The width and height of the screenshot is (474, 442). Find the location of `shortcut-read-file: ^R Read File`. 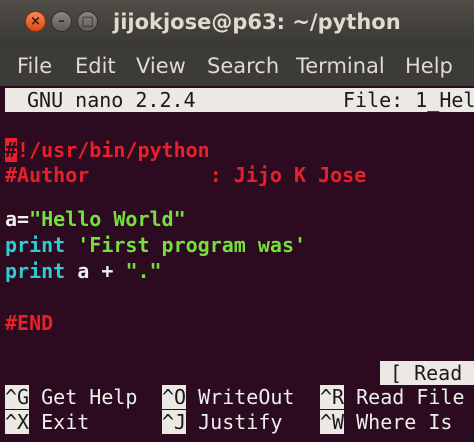

shortcut-read-file: ^R Read File is located at coordinates (392, 397).